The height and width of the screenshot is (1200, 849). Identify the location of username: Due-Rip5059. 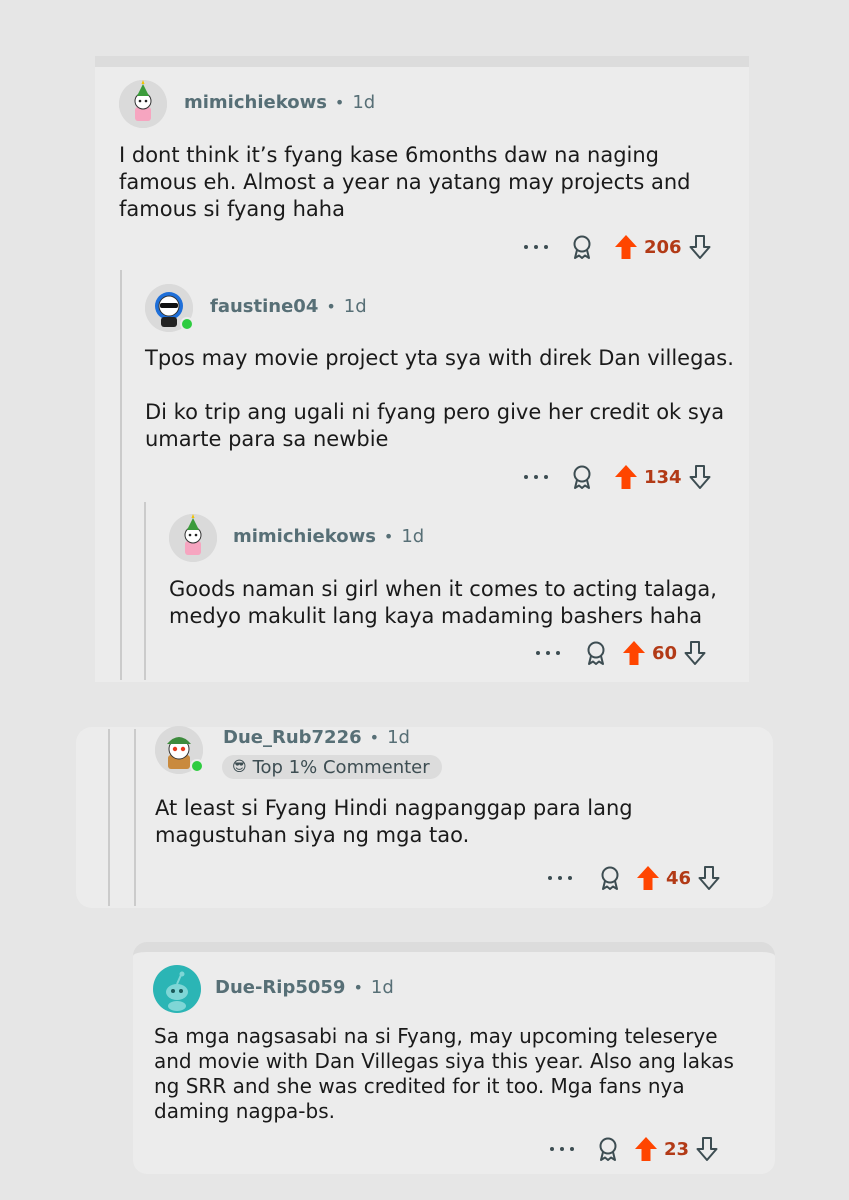
(280, 987).